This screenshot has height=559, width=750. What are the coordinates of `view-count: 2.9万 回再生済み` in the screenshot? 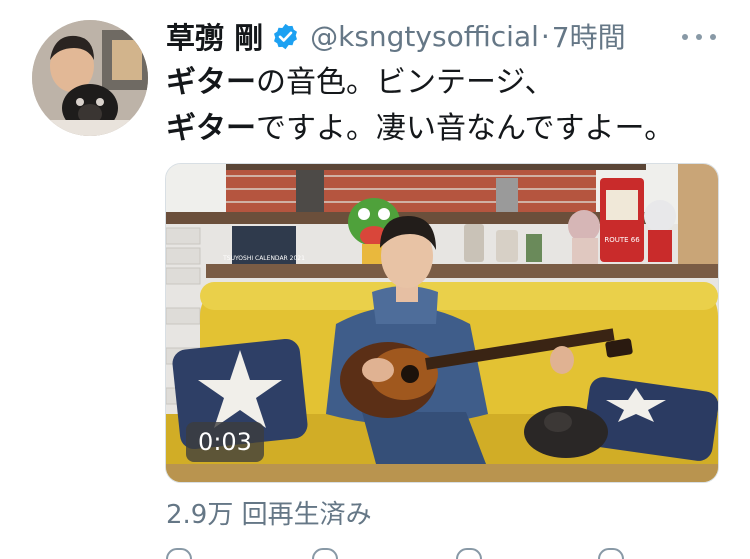 It's located at (269, 515).